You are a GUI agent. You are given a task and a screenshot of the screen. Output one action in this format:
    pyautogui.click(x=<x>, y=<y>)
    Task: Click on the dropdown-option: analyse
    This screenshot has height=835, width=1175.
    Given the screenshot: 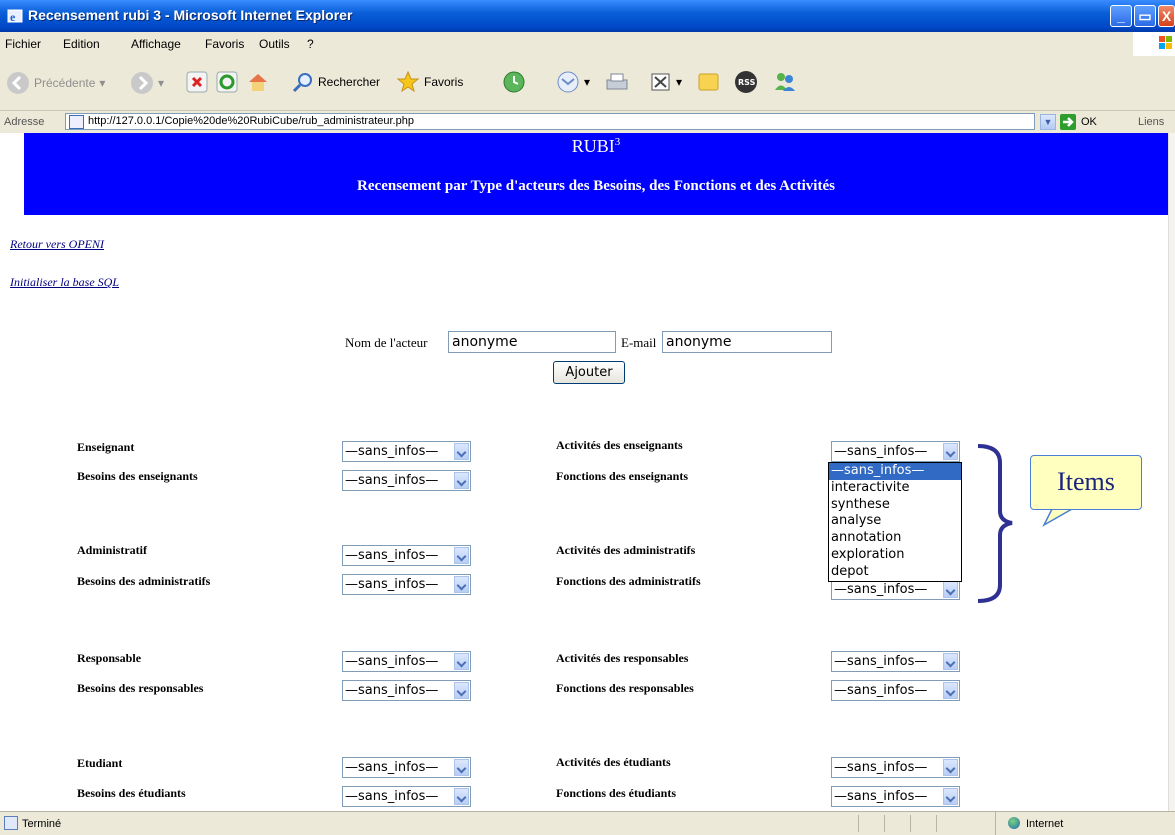 What is the action you would take?
    pyautogui.click(x=895, y=521)
    